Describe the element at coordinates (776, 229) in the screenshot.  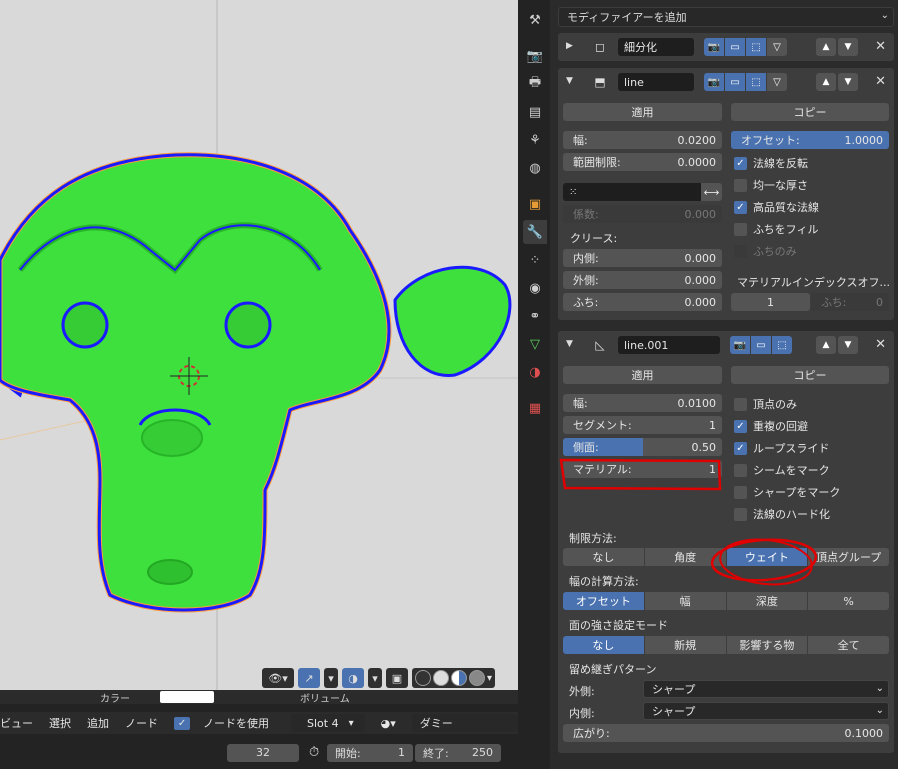
I see `fill-rim-checkbox: ふちをフィル` at that location.